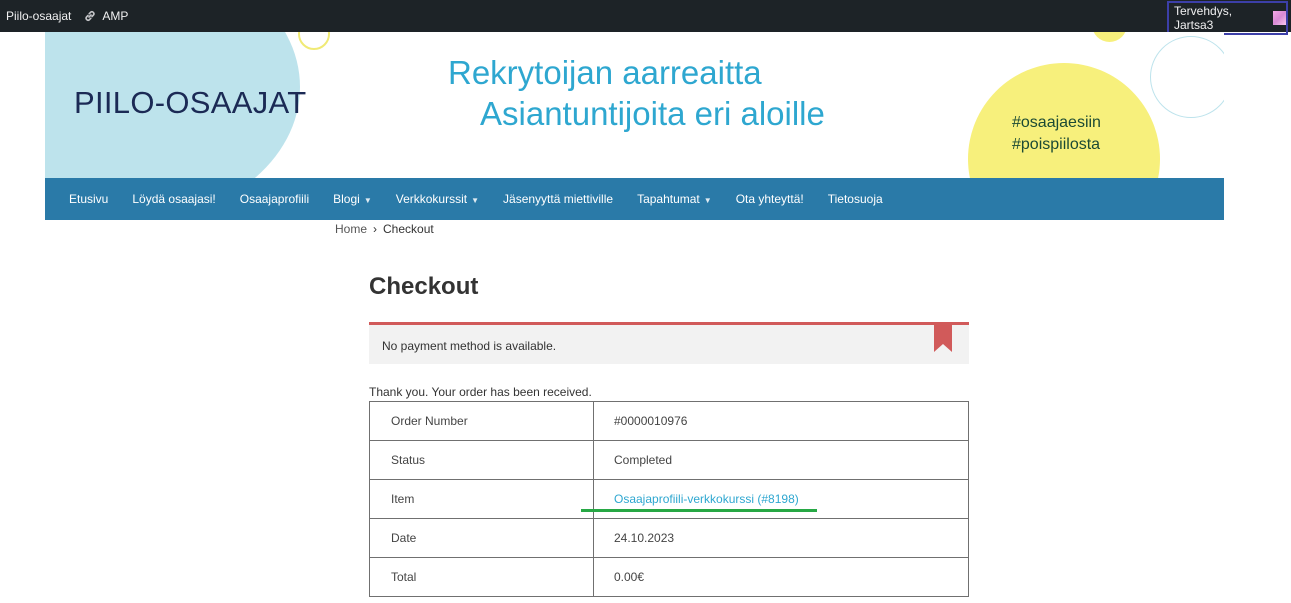 Image resolution: width=1291 pixels, height=603 pixels. Describe the element at coordinates (346, 199) in the screenshot. I see `nav-label: Blogi` at that location.